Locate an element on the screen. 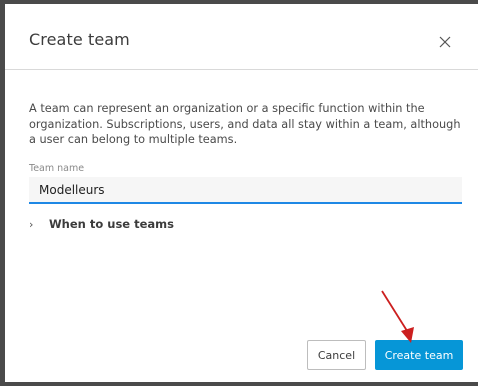  backdrop-bottom-edge is located at coordinates (239, 384).